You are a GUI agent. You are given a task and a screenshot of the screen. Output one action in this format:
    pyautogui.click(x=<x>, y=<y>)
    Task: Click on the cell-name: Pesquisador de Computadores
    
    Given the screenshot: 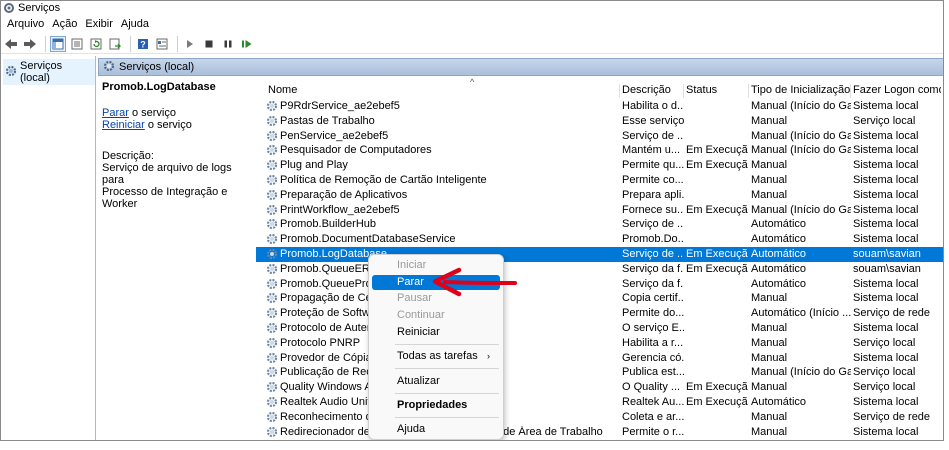 What is the action you would take?
    pyautogui.click(x=356, y=150)
    